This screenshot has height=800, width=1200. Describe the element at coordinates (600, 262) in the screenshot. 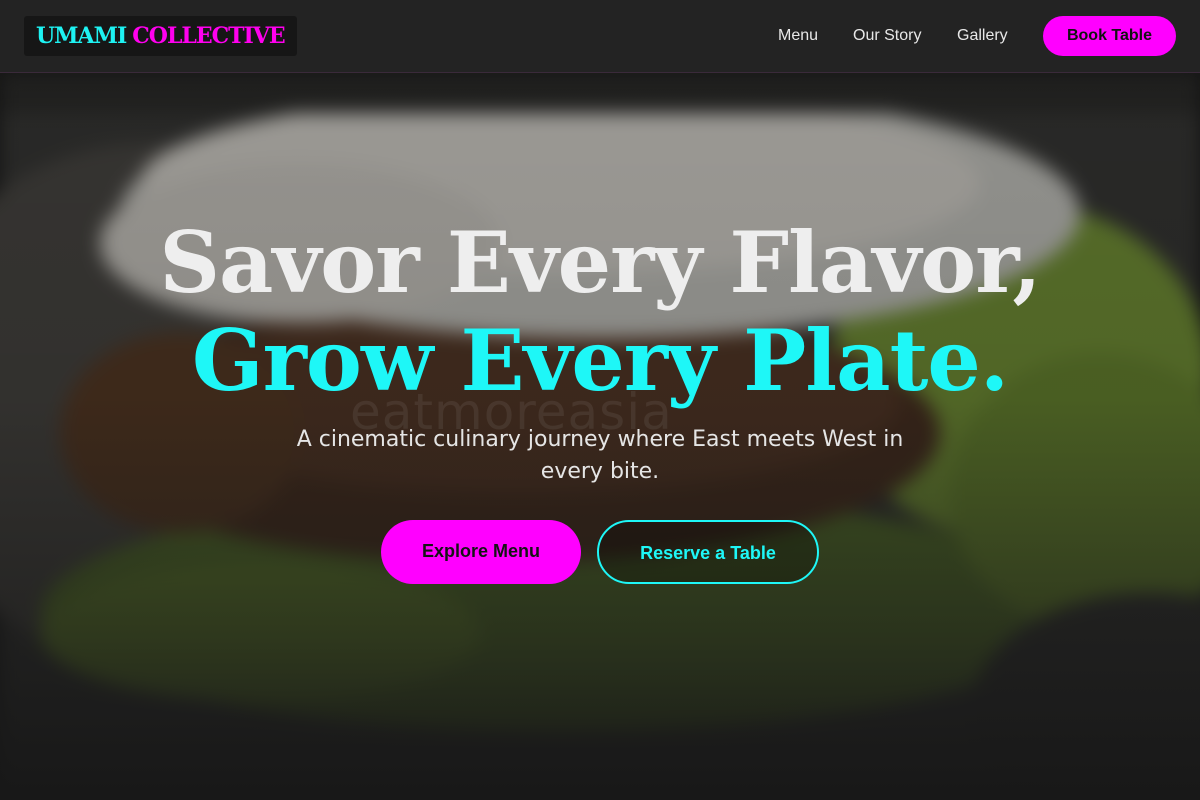

I see `hero-headline-line1: Savor Every Flavor,` at that location.